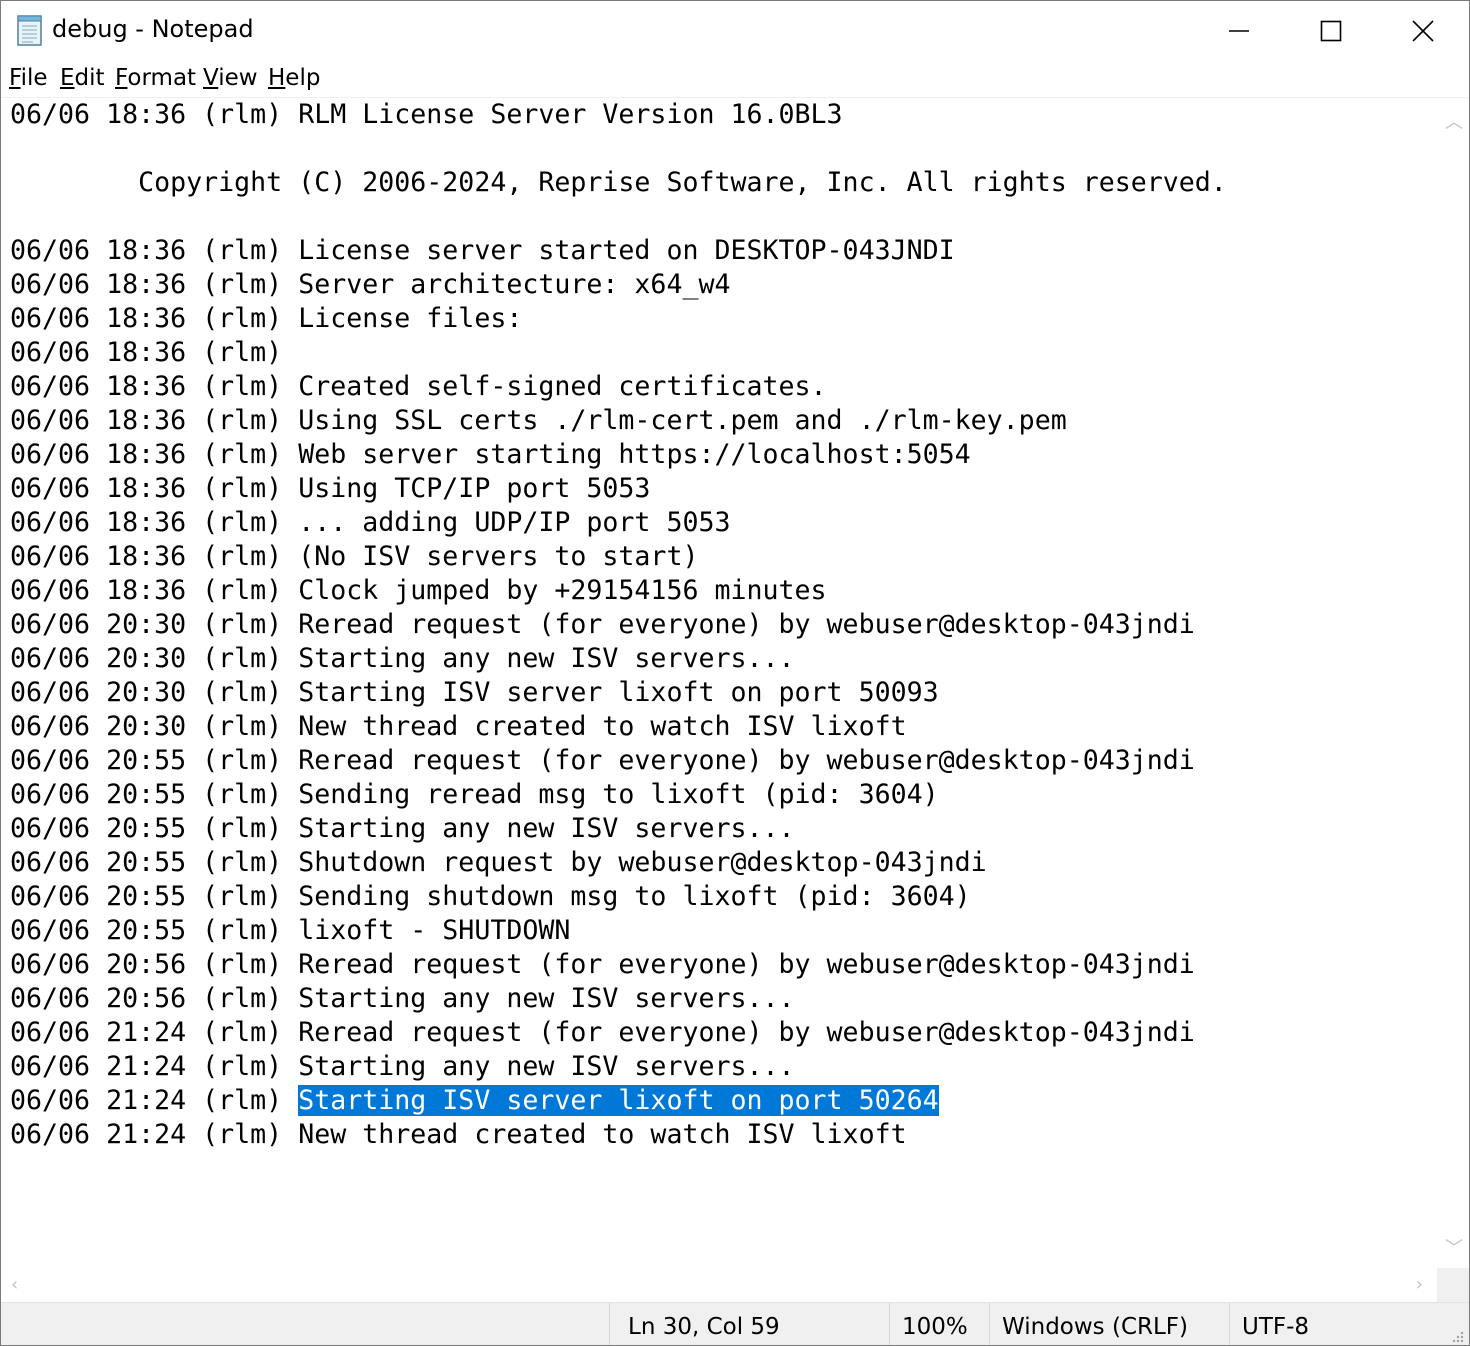 Image resolution: width=1470 pixels, height=1346 pixels. What do you see at coordinates (15, 78) in the screenshot?
I see `menu-file-accel: F` at bounding box center [15, 78].